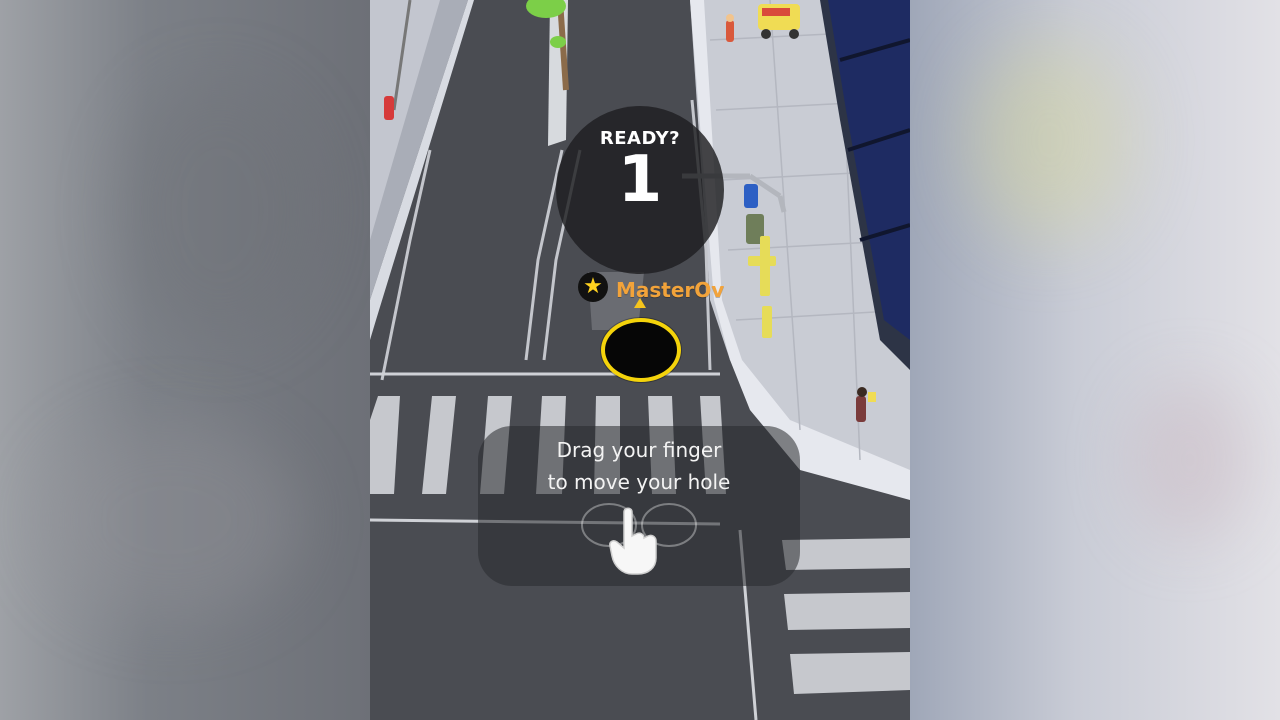 The height and width of the screenshot is (720, 1280). What do you see at coordinates (639, 482) in the screenshot?
I see `tutorial-line-2: to move your hole` at bounding box center [639, 482].